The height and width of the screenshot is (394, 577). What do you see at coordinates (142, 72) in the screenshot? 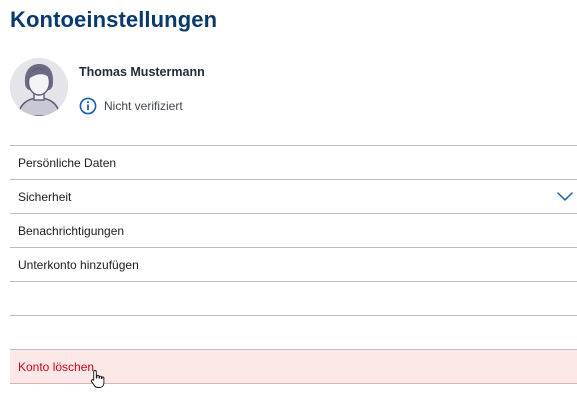
I see `profile-name: Thomas Mustermann` at bounding box center [142, 72].